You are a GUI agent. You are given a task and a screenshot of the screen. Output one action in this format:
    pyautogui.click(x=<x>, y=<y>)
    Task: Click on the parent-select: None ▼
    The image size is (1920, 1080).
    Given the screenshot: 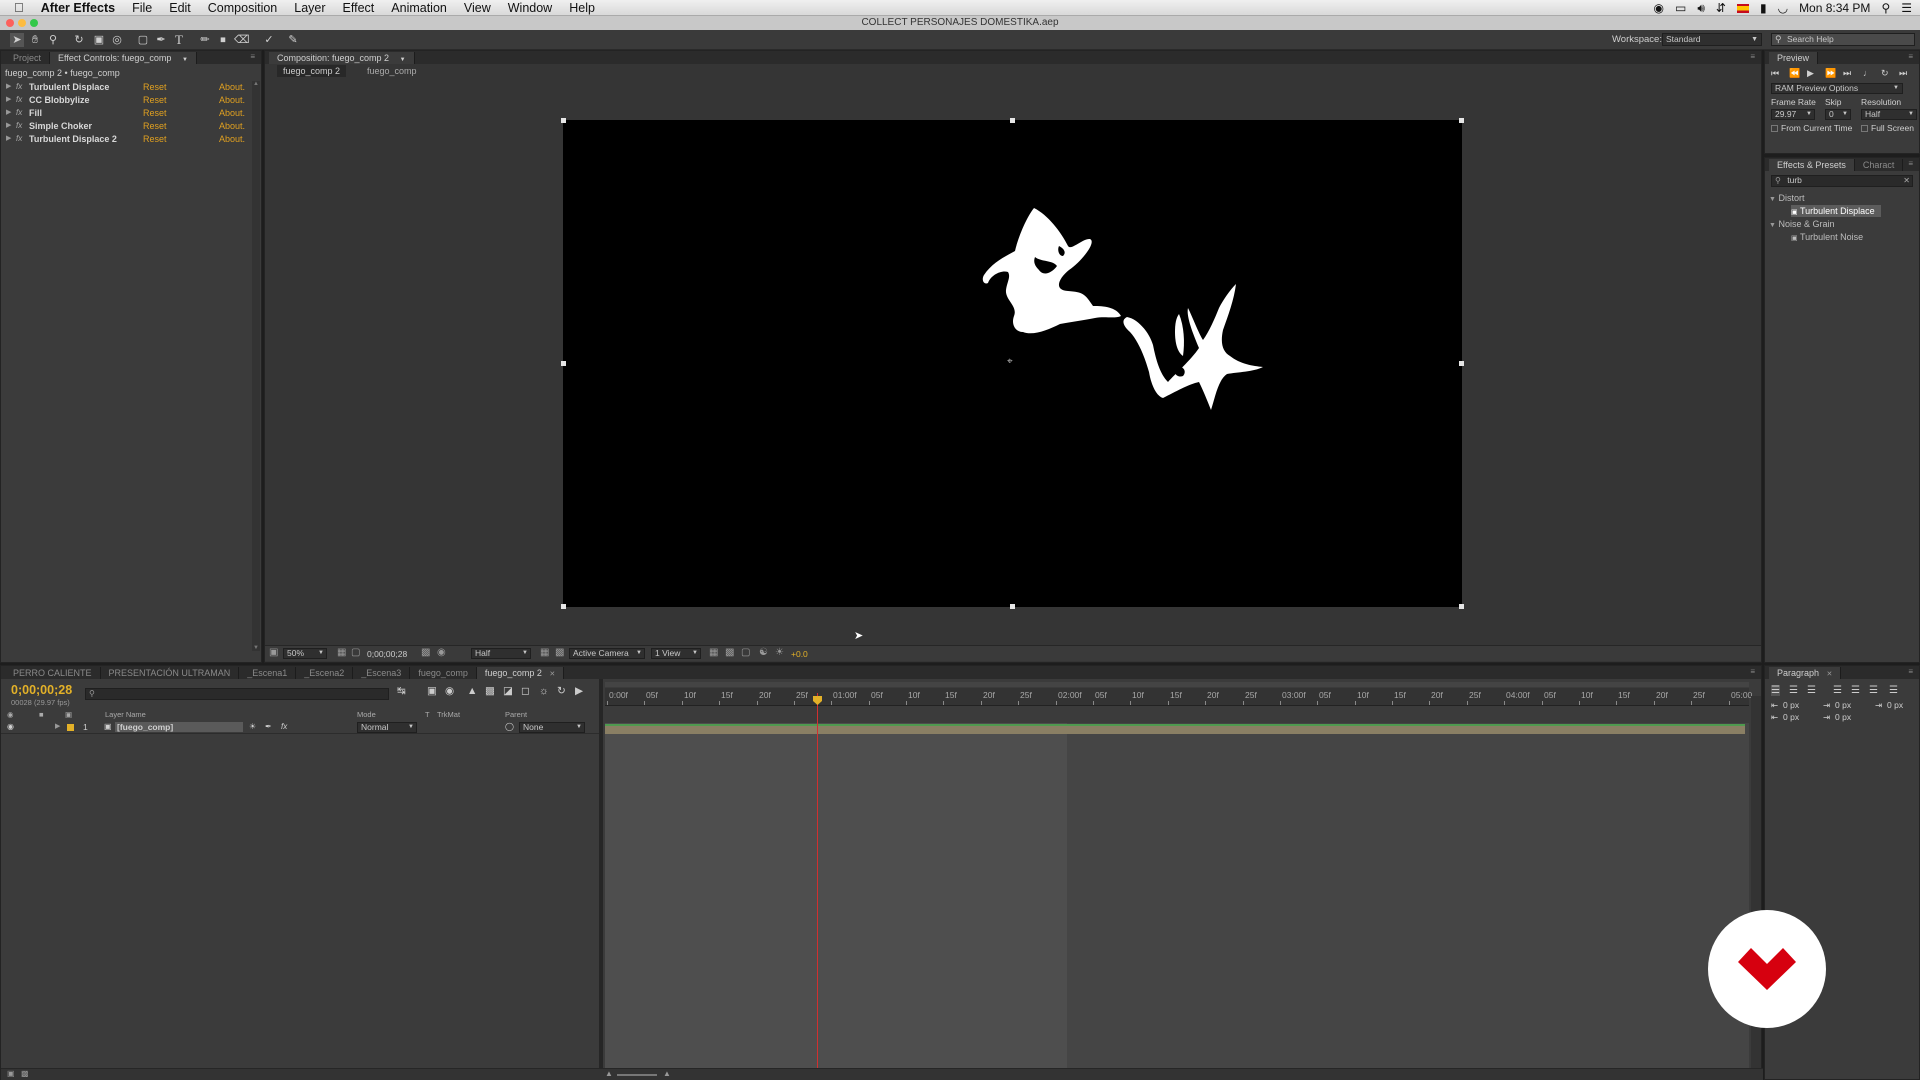 What is the action you would take?
    pyautogui.click(x=552, y=727)
    